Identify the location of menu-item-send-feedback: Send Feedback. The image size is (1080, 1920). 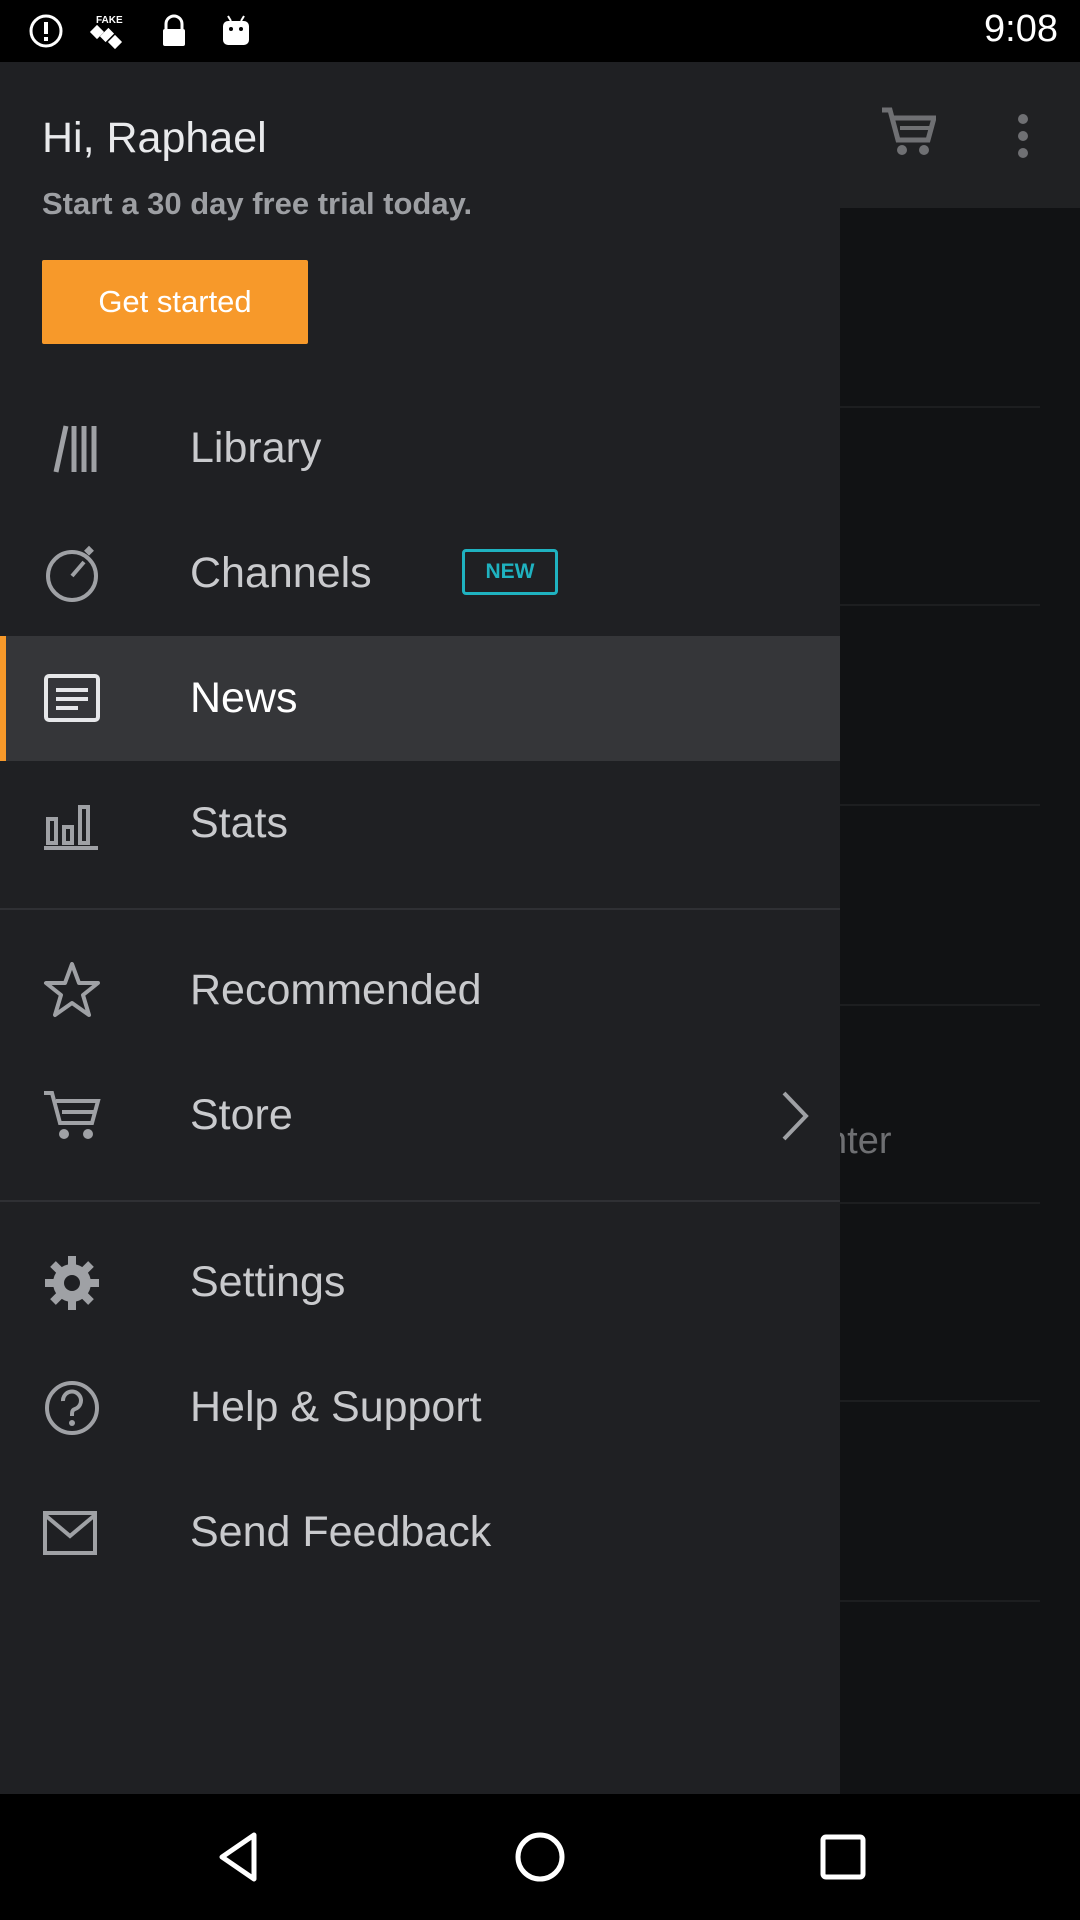
(420, 1532).